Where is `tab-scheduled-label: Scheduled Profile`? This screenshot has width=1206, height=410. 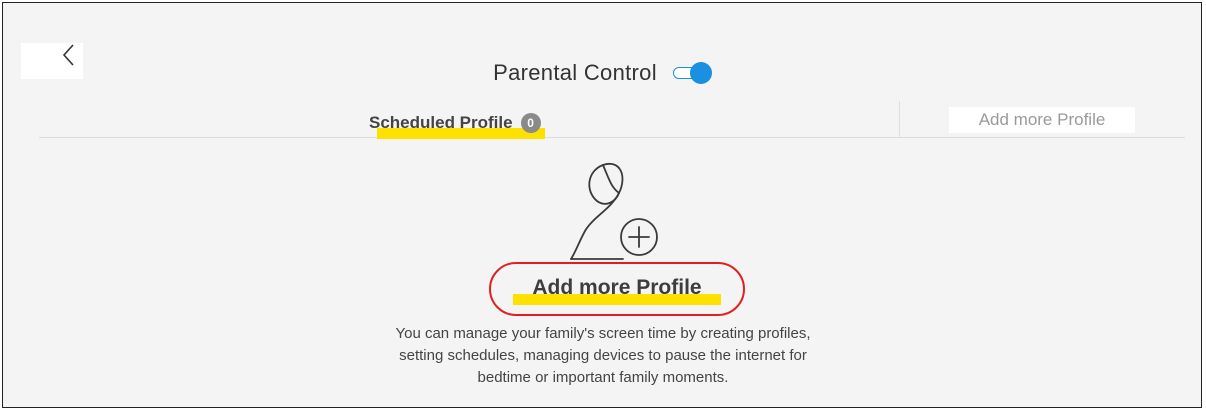
tab-scheduled-label: Scheduled Profile is located at coordinates (441, 122).